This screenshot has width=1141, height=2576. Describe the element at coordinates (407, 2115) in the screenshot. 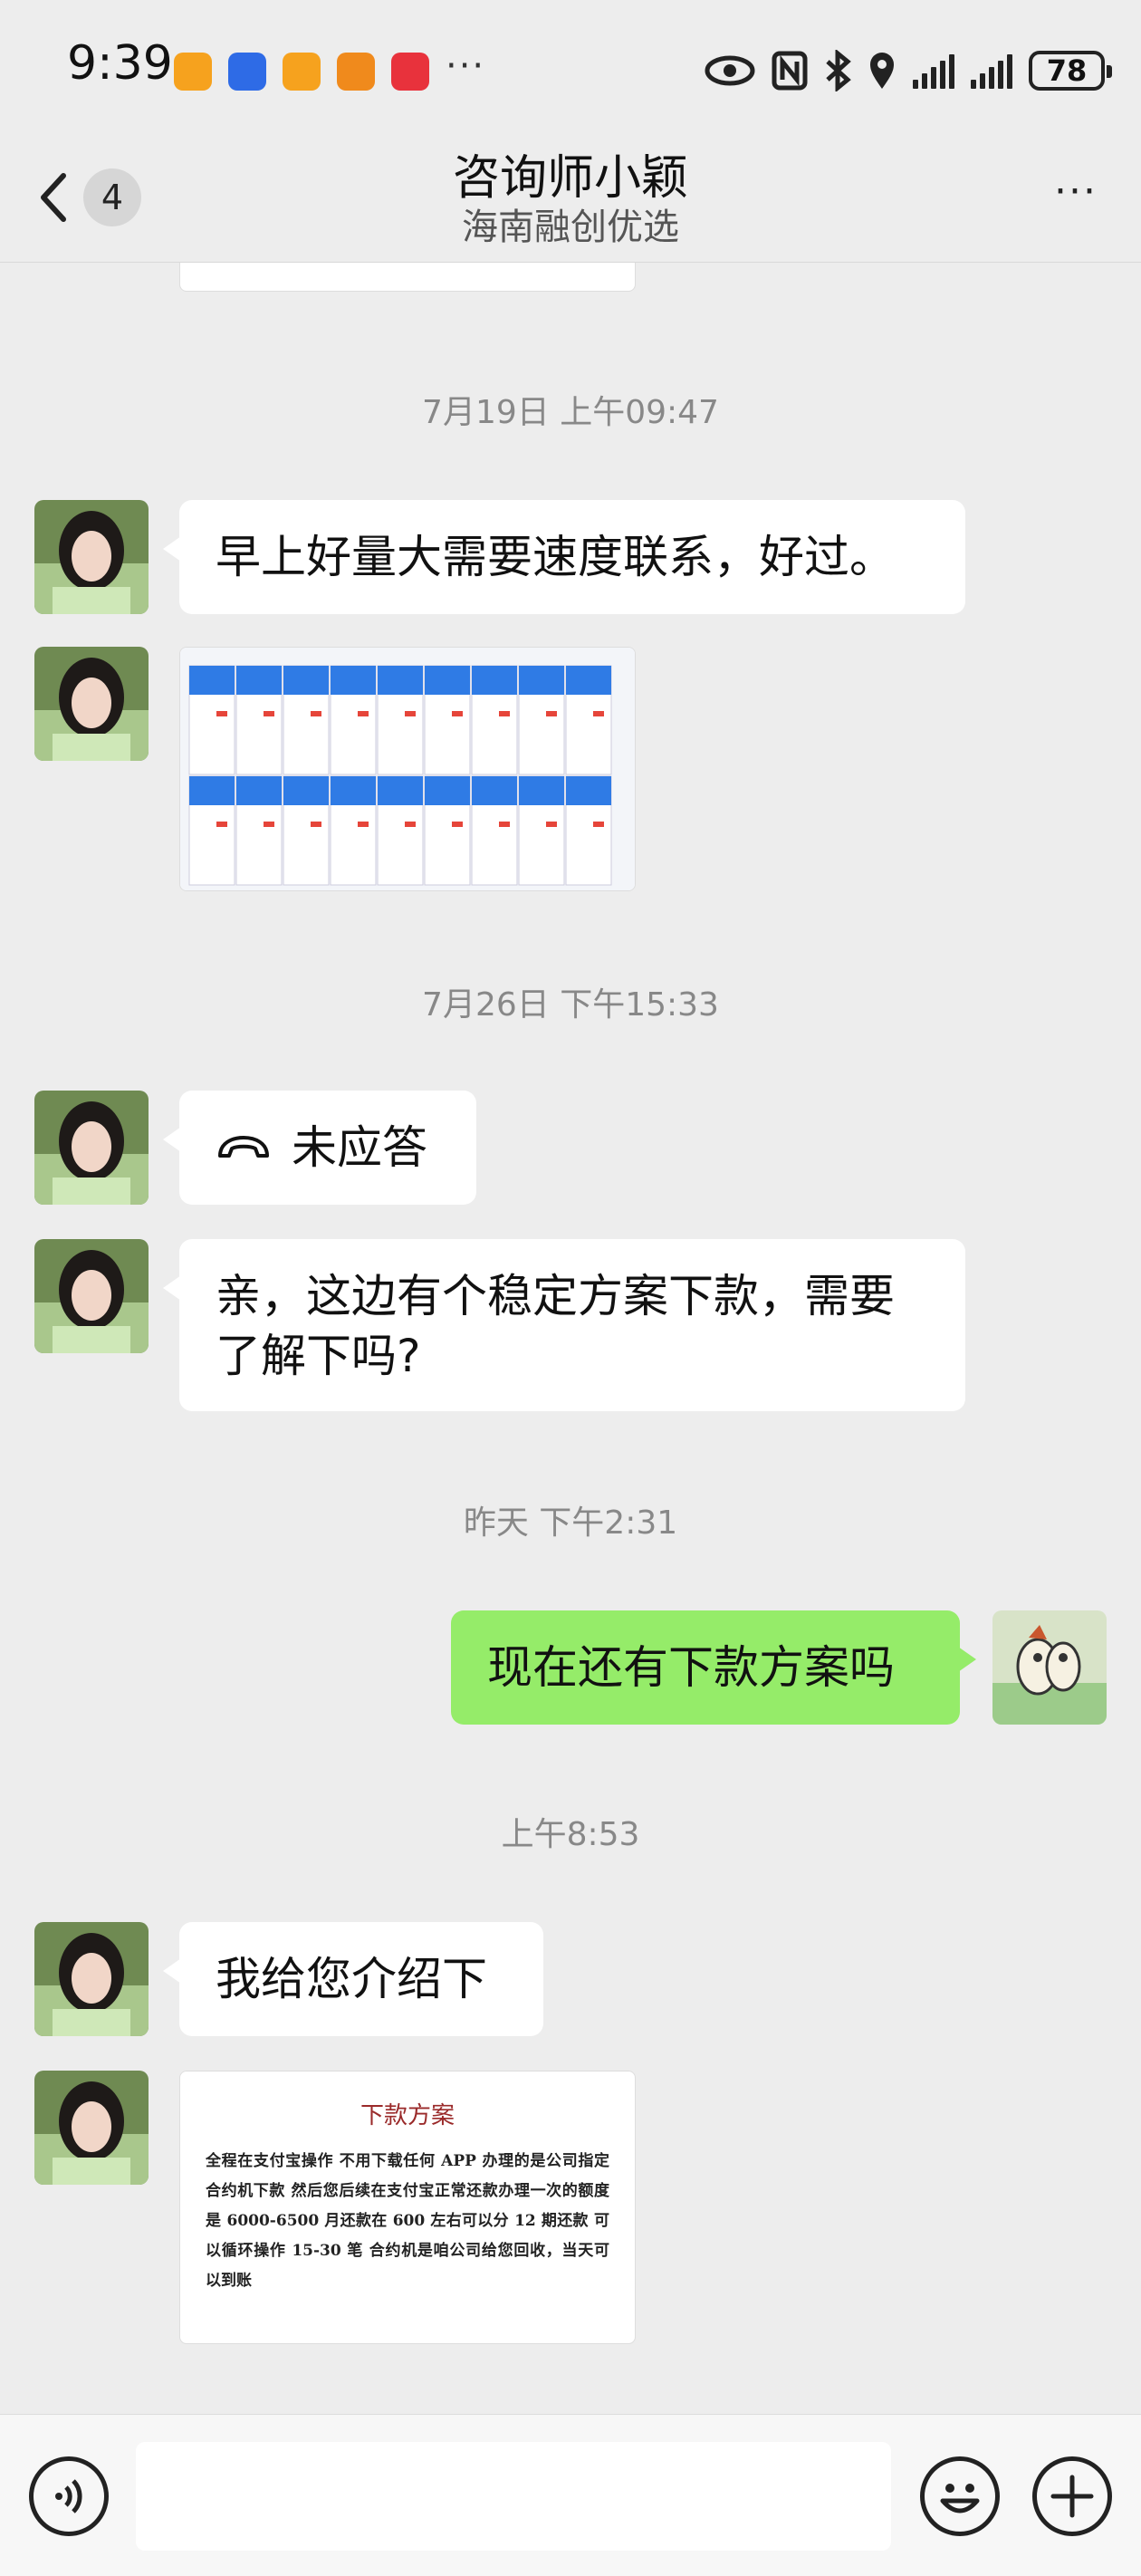

I see `doc-title: 下款方案` at that location.